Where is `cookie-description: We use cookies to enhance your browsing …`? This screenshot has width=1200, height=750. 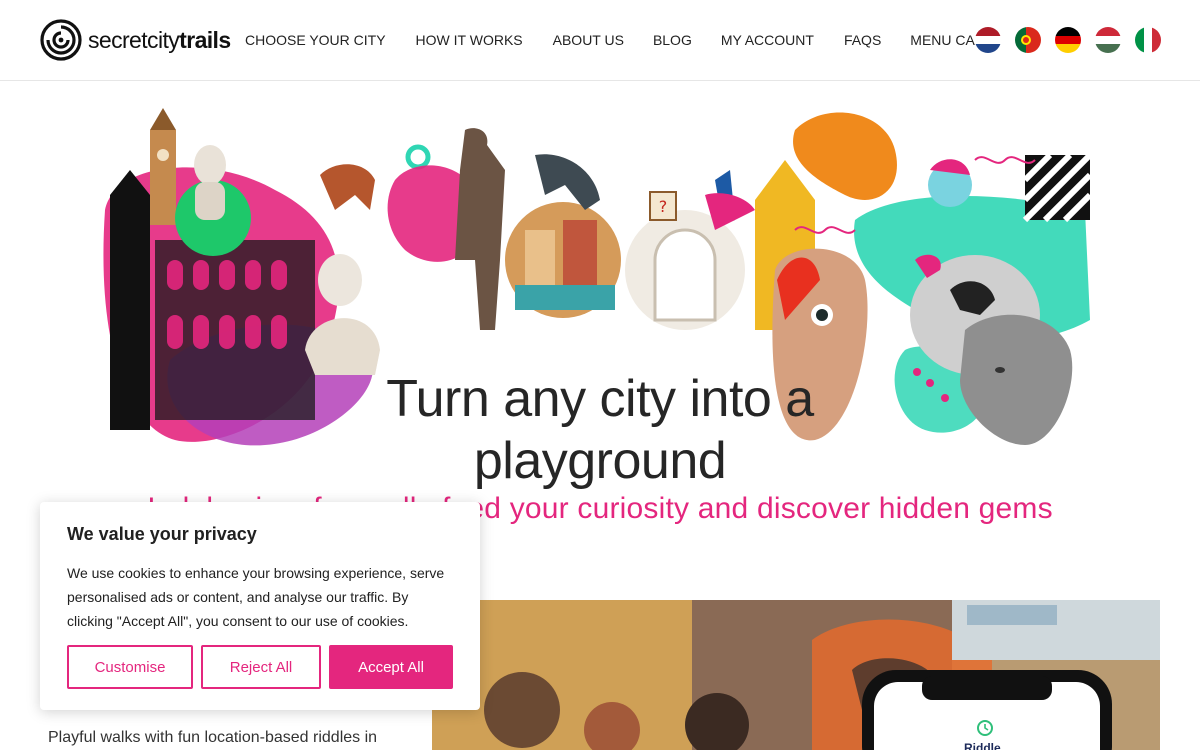
cookie-description: We use cookies to enhance your browsing … is located at coordinates (256, 597).